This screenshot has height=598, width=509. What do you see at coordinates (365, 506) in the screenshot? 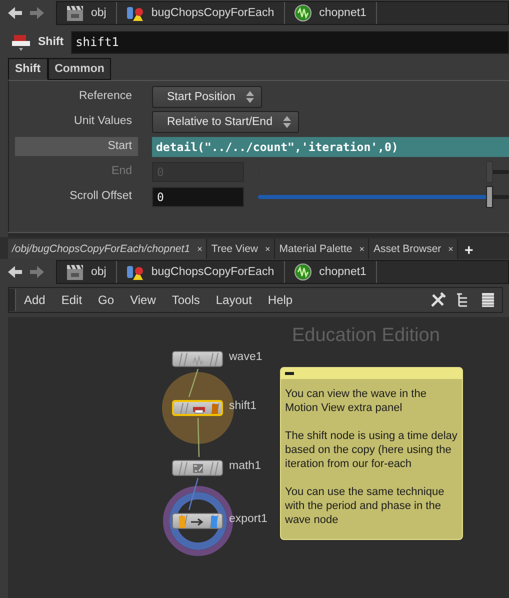
I see `note-text: You can use the same technique with the period and phase in the wave node` at bounding box center [365, 506].